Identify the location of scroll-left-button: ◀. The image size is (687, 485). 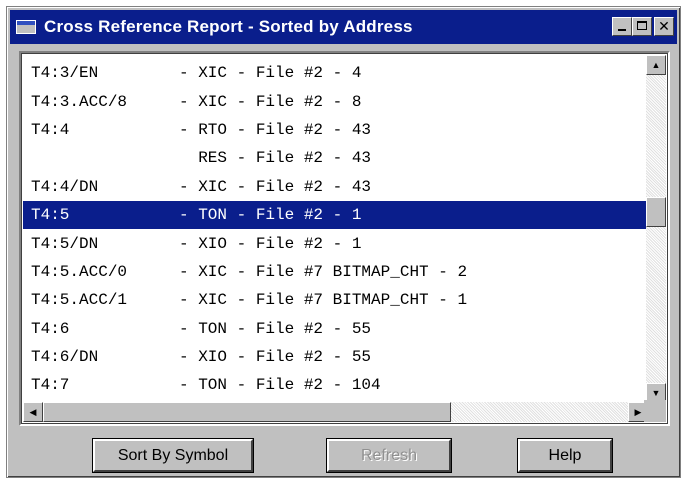
(33, 412).